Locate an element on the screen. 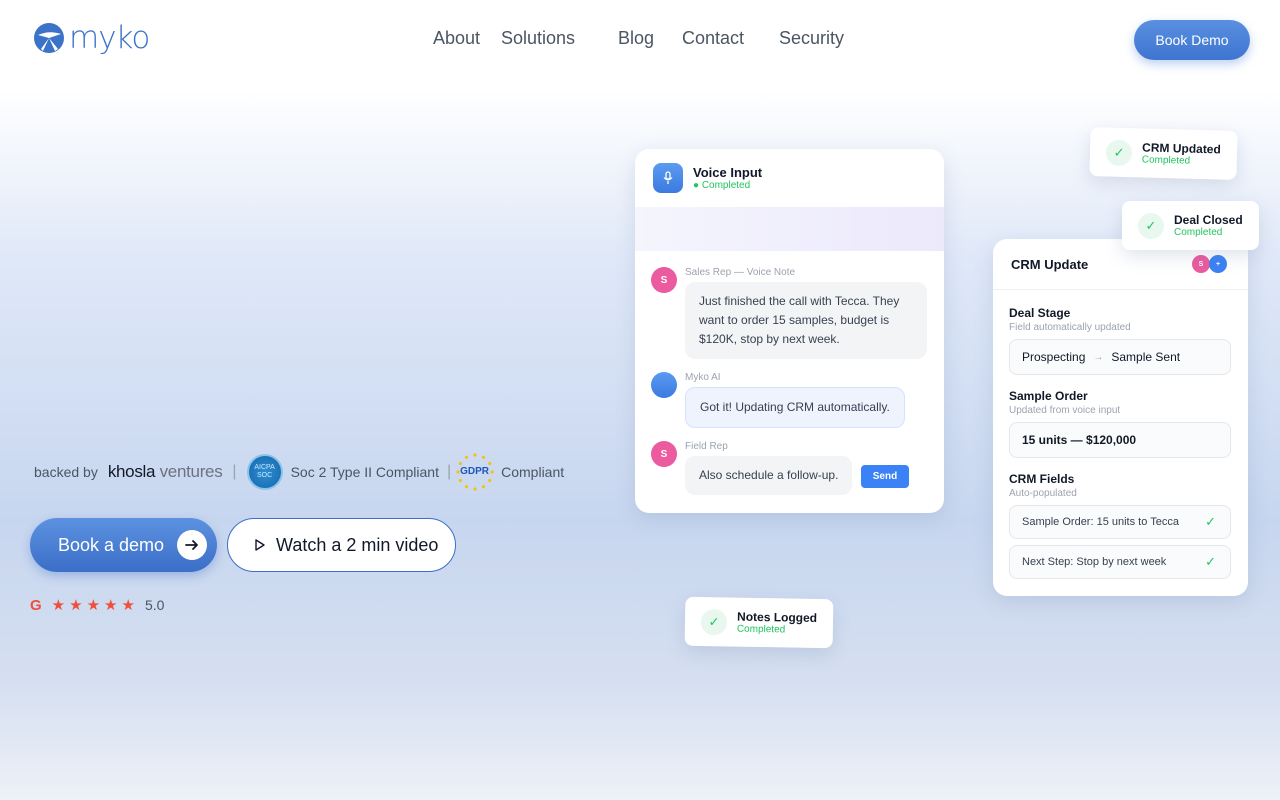 The image size is (1280, 800). gdpr-badge: GDPR is located at coordinates (475, 472).